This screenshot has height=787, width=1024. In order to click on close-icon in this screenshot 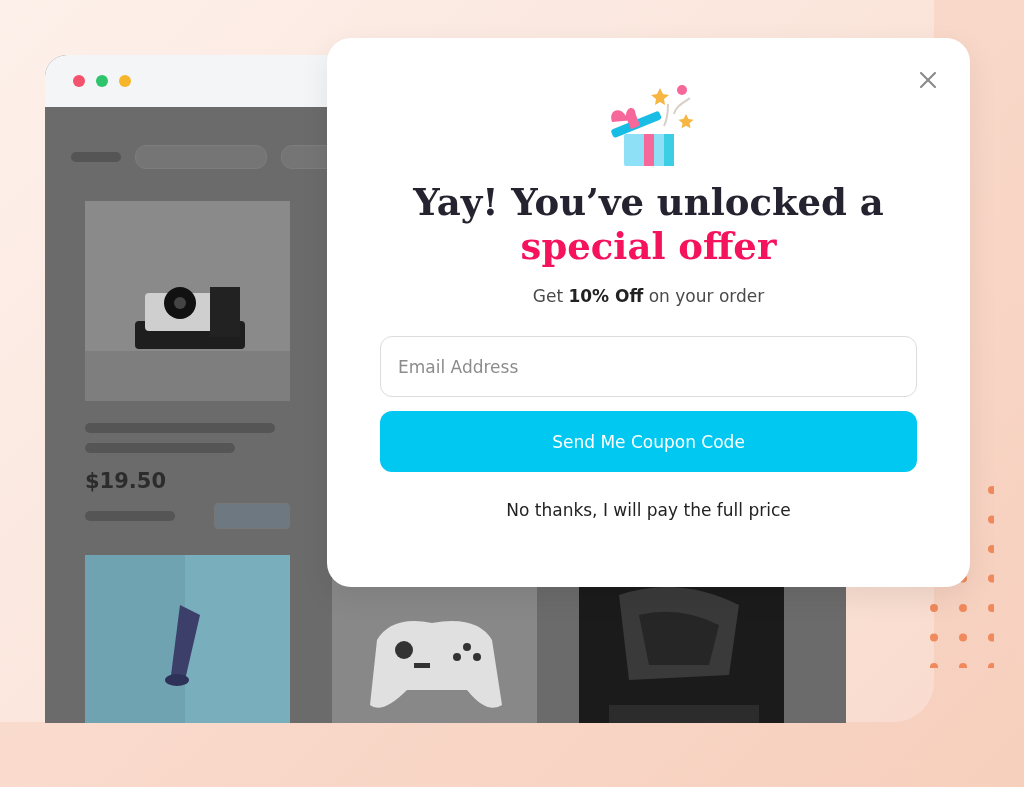, I will do `click(928, 80)`.